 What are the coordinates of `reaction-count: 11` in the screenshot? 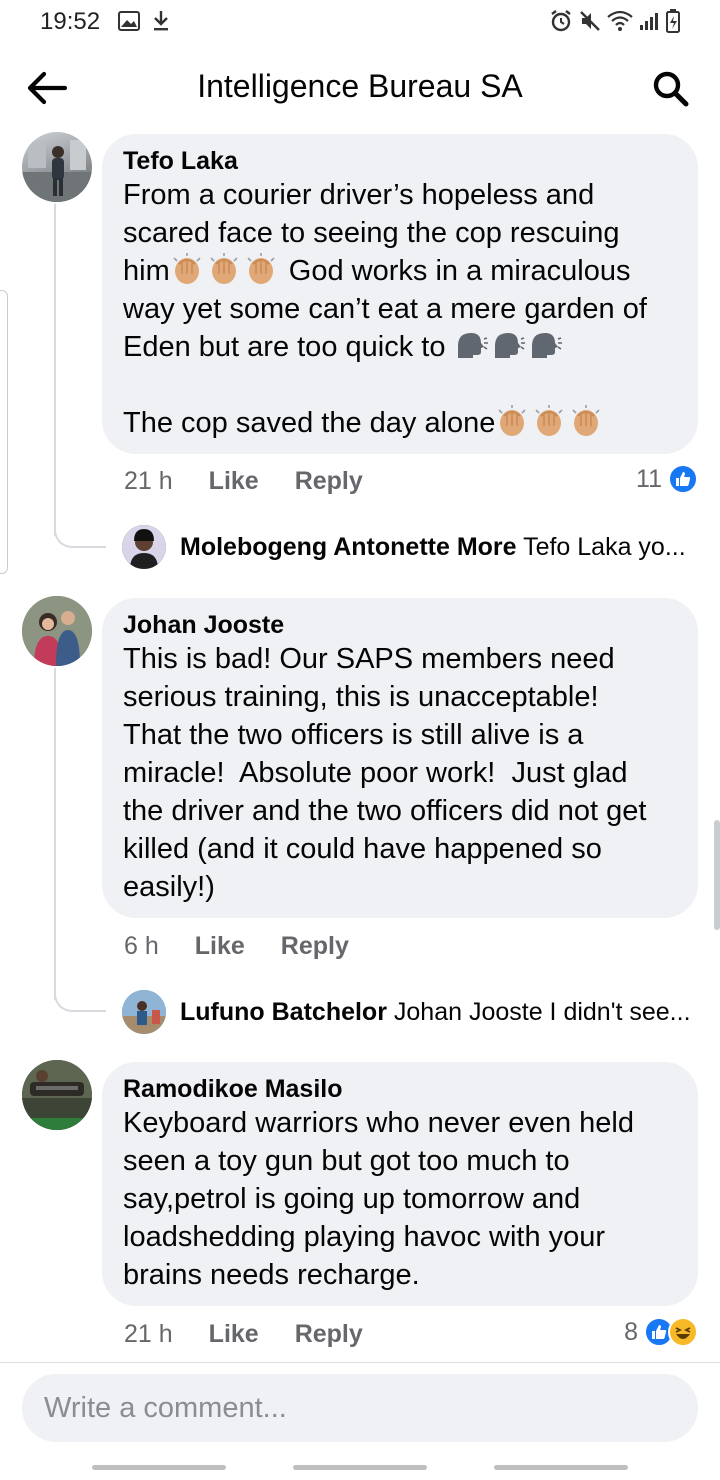 It's located at (649, 478).